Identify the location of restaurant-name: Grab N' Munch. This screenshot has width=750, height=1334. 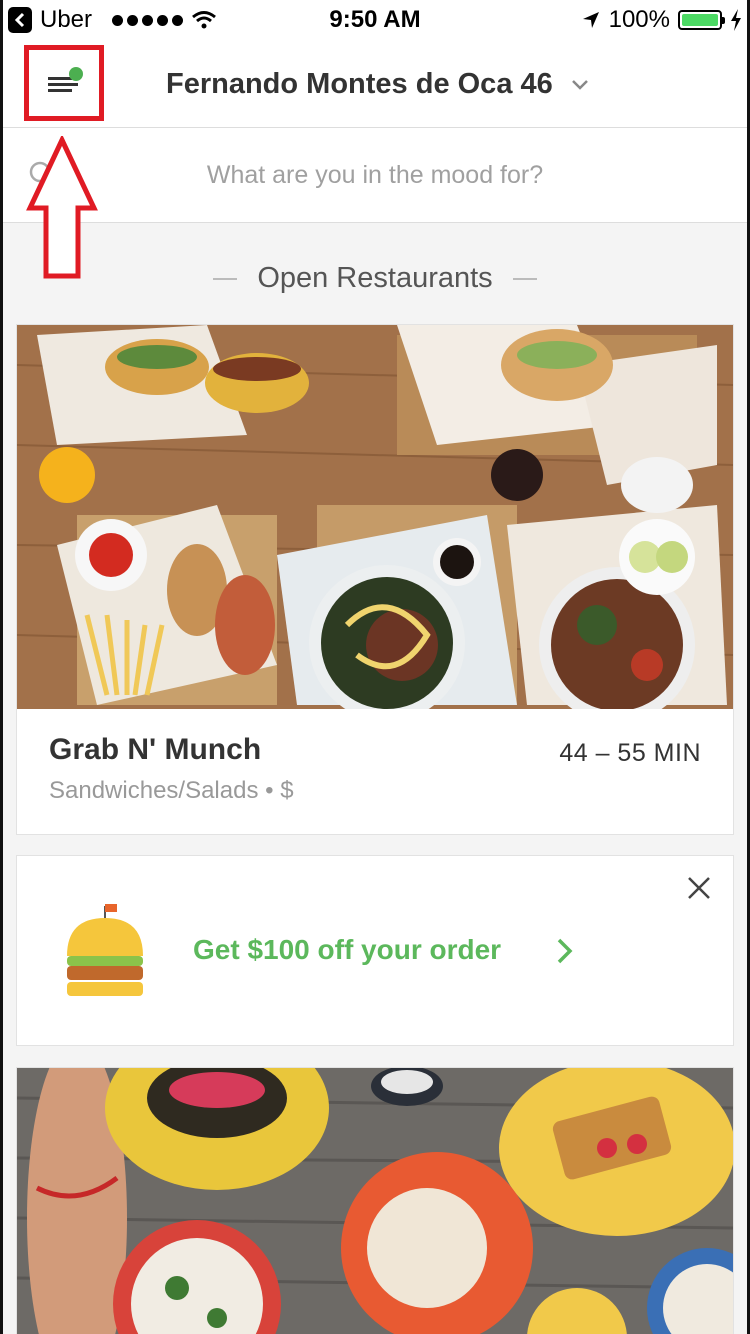
(155, 749).